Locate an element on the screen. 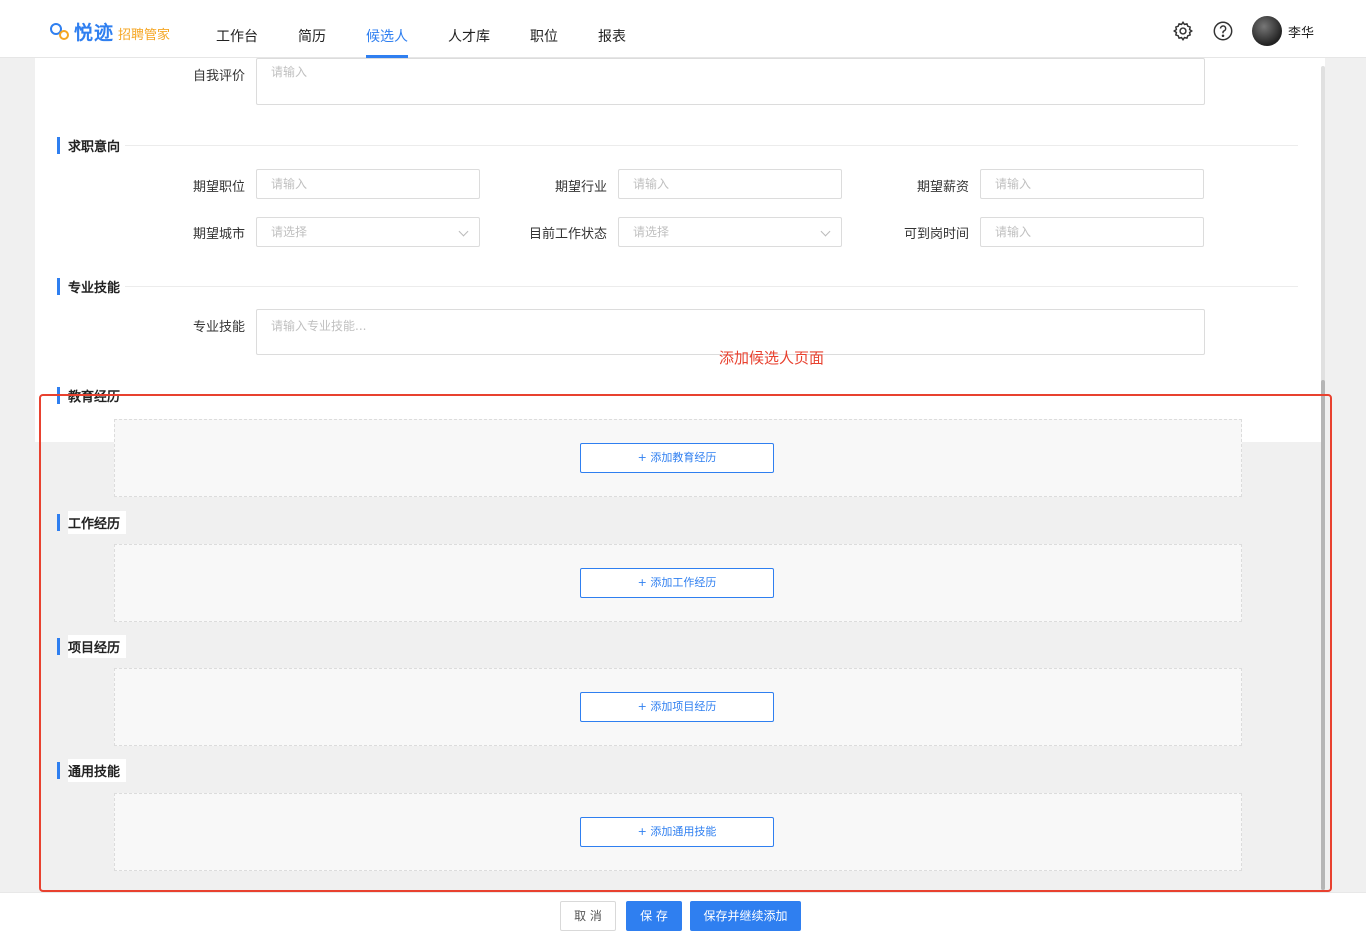  section-project: 项目经历 is located at coordinates (92, 646).